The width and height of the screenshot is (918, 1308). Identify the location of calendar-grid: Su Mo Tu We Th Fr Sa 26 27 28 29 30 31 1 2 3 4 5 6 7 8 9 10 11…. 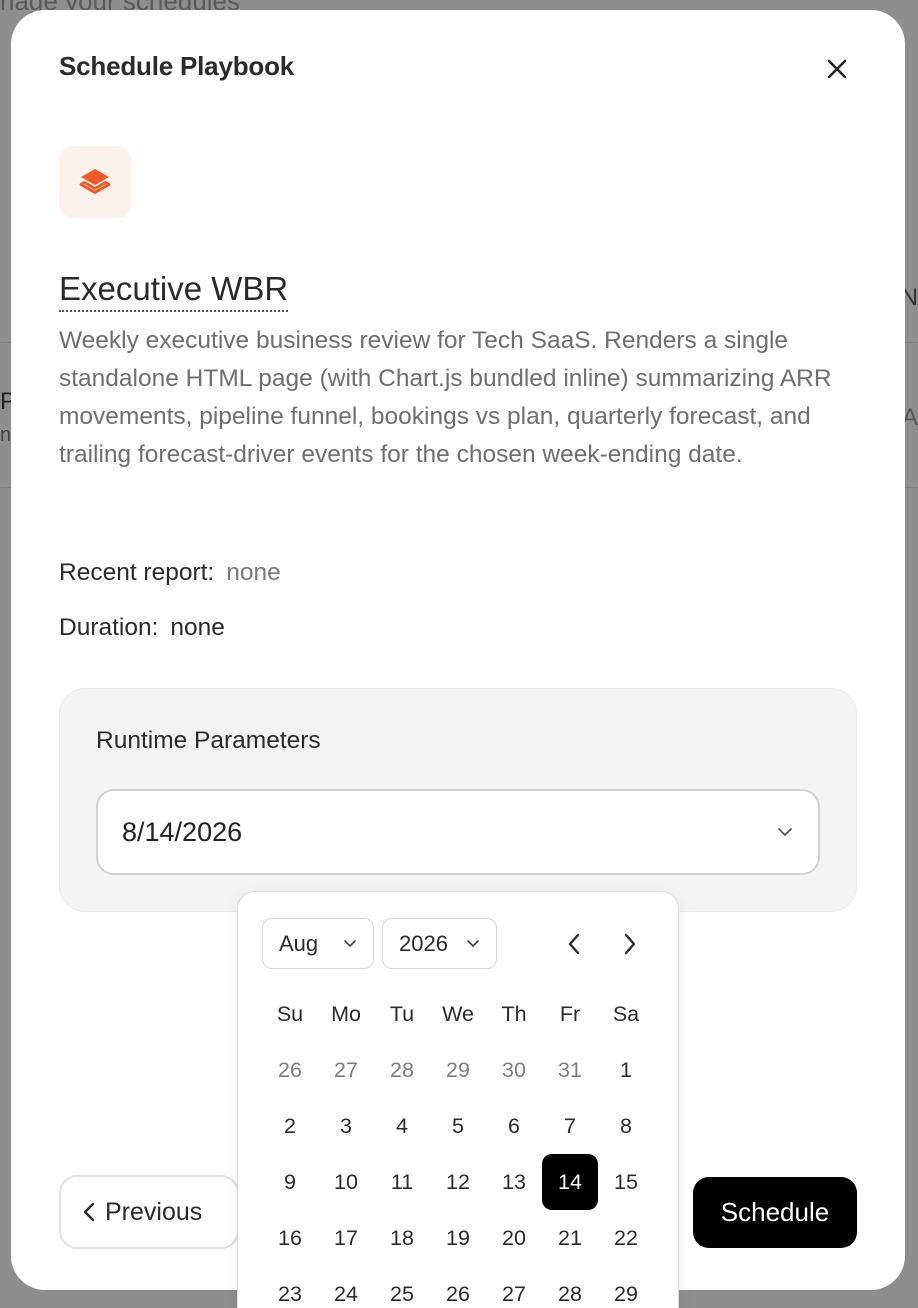
(458, 1147).